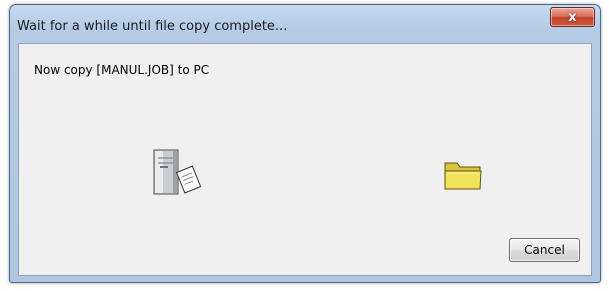 The image size is (609, 291). What do you see at coordinates (122, 70) in the screenshot?
I see `copy-status-message: Now copy [MANUL.JOB] to PC` at bounding box center [122, 70].